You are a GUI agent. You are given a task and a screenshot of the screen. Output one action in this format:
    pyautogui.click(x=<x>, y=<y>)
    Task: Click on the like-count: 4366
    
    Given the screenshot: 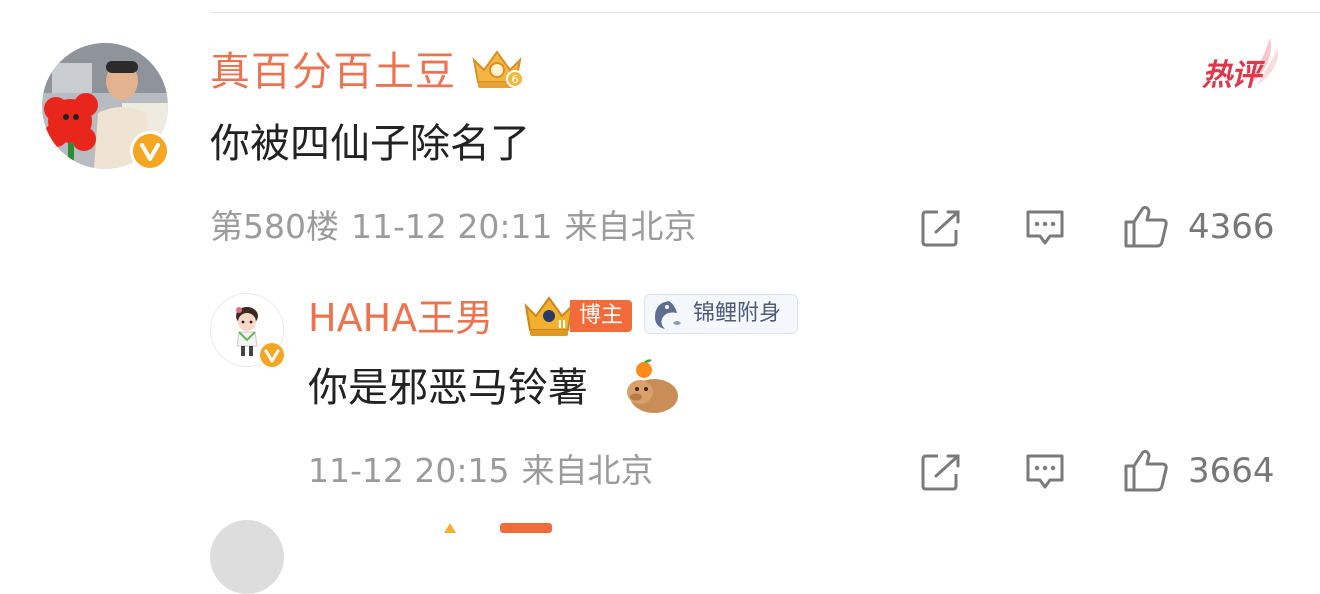 What is the action you would take?
    pyautogui.click(x=1231, y=227)
    